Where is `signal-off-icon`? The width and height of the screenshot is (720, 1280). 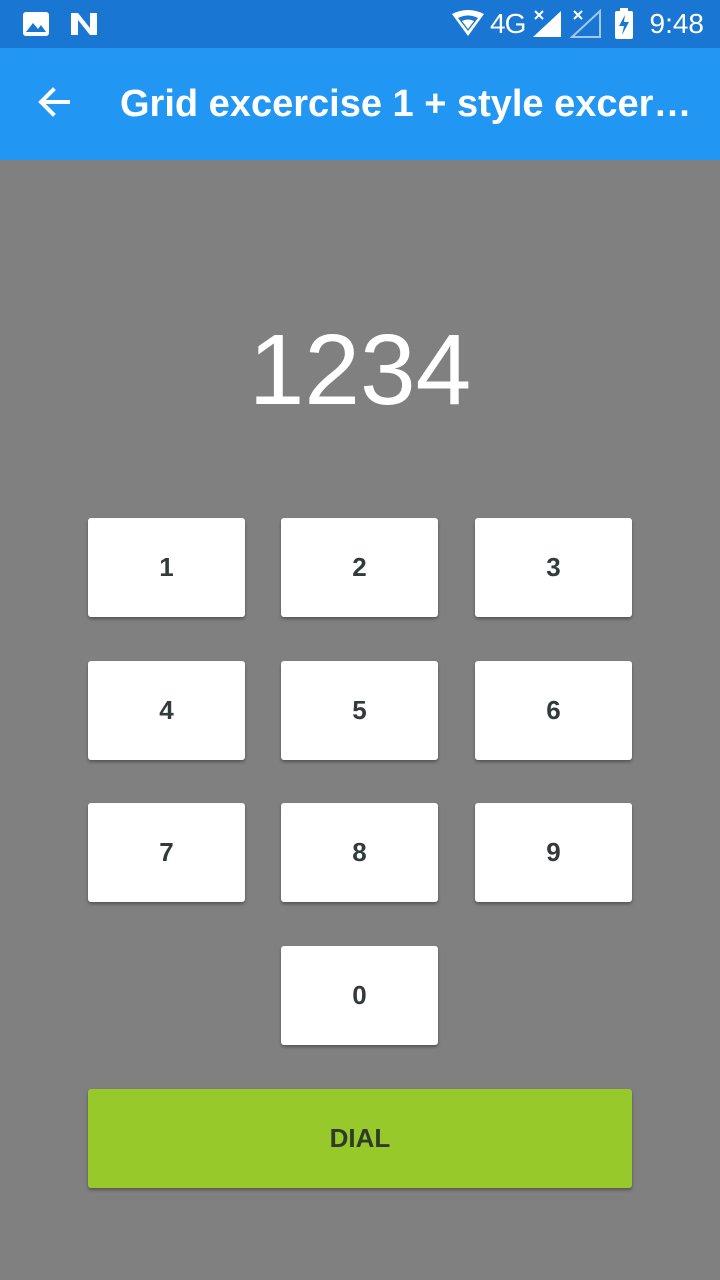 signal-off-icon is located at coordinates (586, 24).